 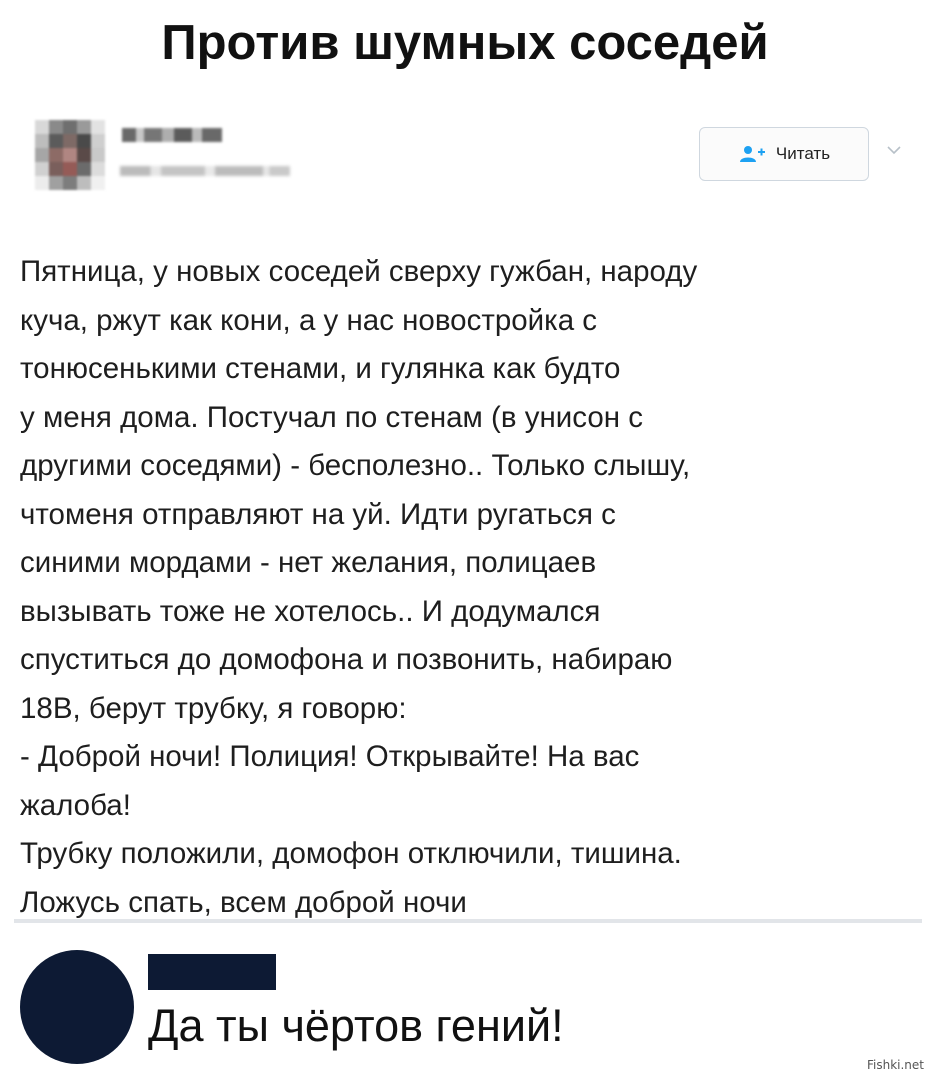 I want to click on divider, so click(x=468, y=921).